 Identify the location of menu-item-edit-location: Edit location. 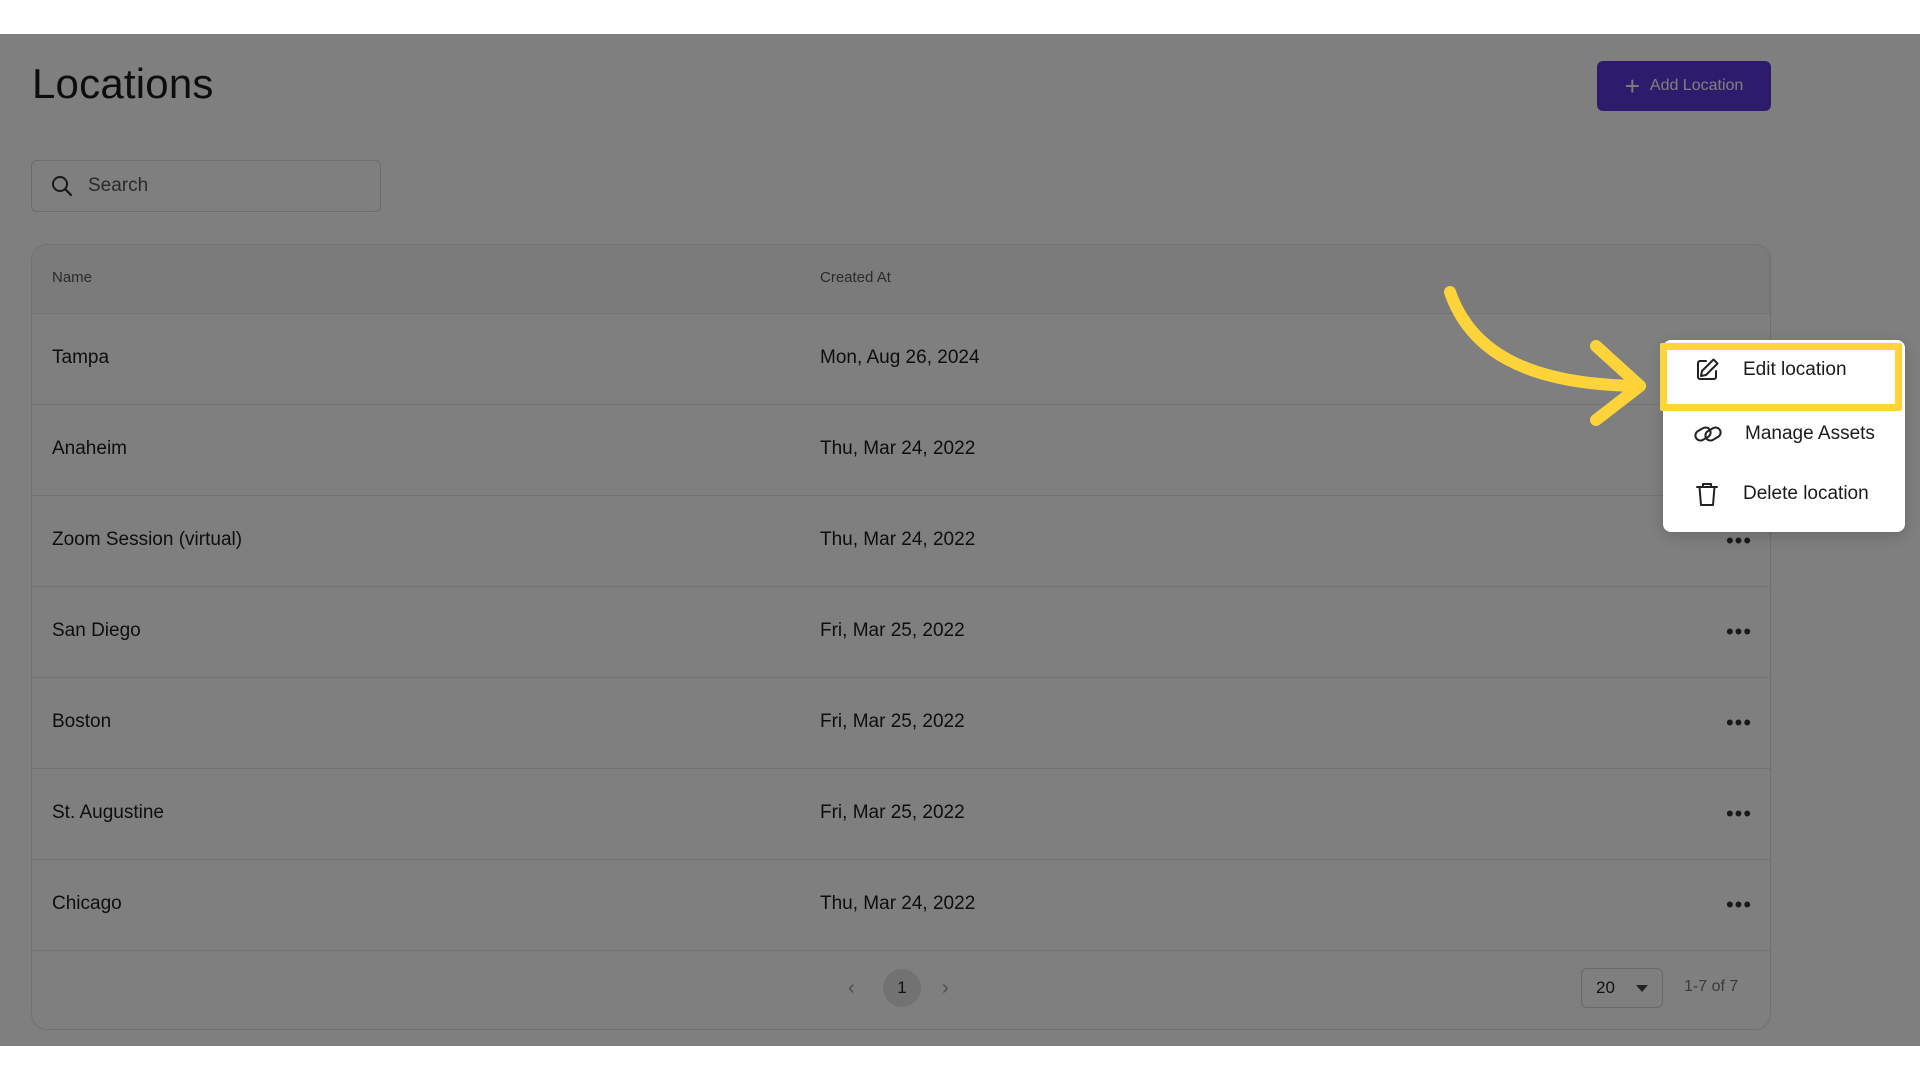
(1784, 370).